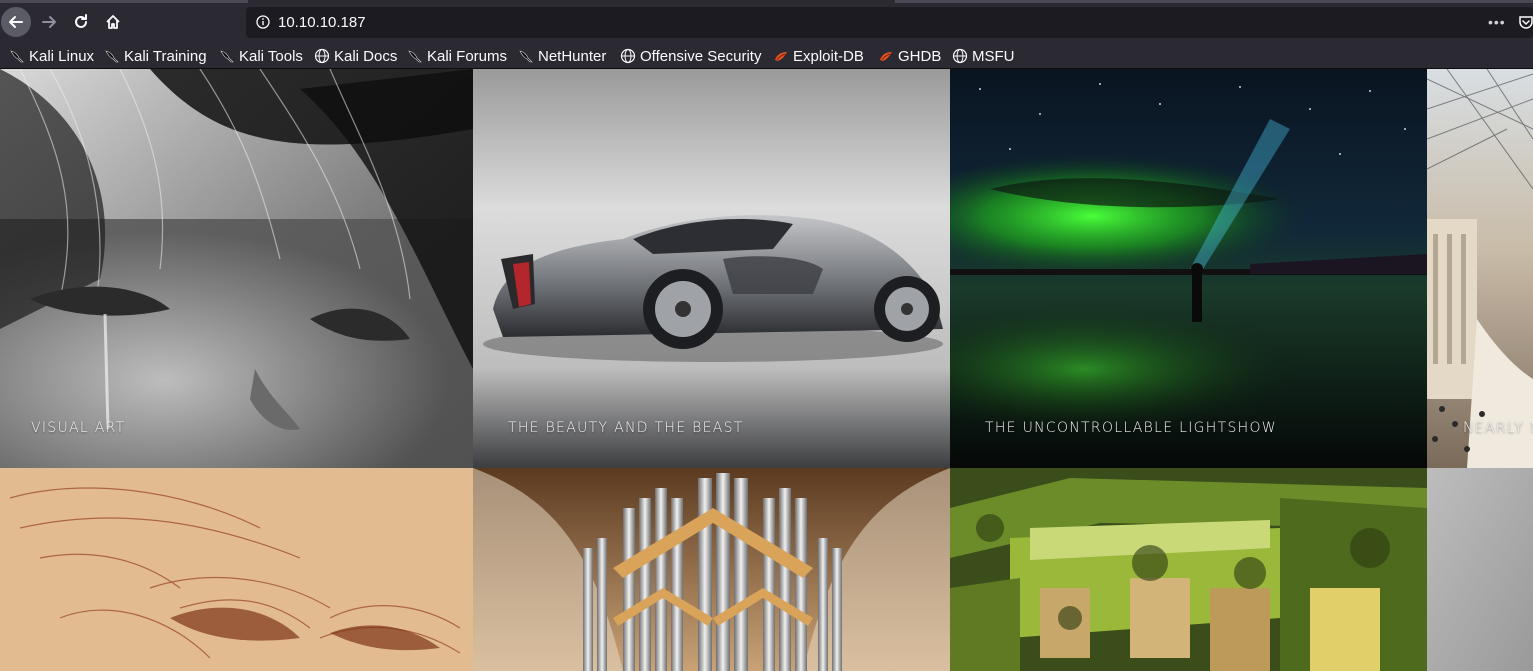 The width and height of the screenshot is (1533, 671). I want to click on bookmark-kali-forums: Kali Forums, so click(457, 56).